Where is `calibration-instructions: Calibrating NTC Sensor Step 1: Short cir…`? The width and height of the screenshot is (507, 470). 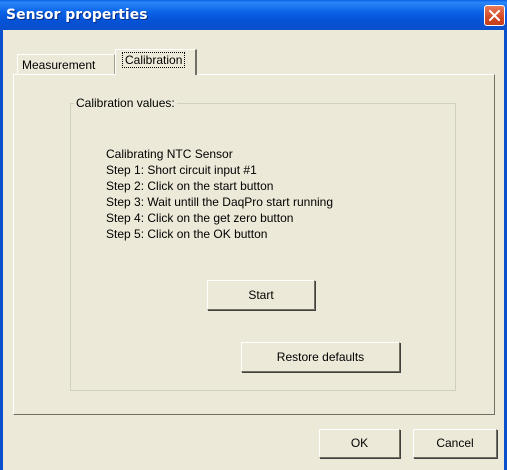
calibration-instructions: Calibrating NTC Sensor Step 1: Short cir… is located at coordinates (219, 194).